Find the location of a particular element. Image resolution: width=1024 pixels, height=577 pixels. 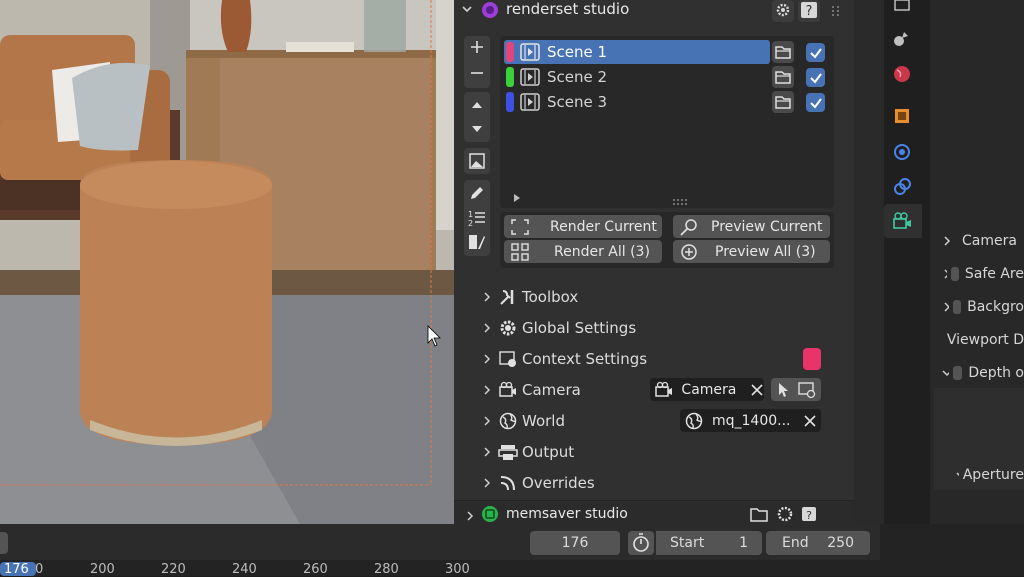

memsaver-folder-icon is located at coordinates (759, 514).